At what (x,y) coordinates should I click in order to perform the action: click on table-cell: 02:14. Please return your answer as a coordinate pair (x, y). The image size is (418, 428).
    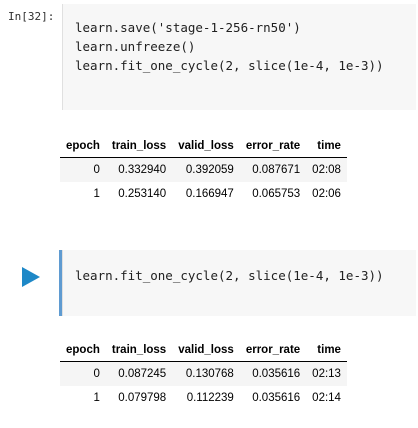
    Looking at the image, I should click on (326, 398).